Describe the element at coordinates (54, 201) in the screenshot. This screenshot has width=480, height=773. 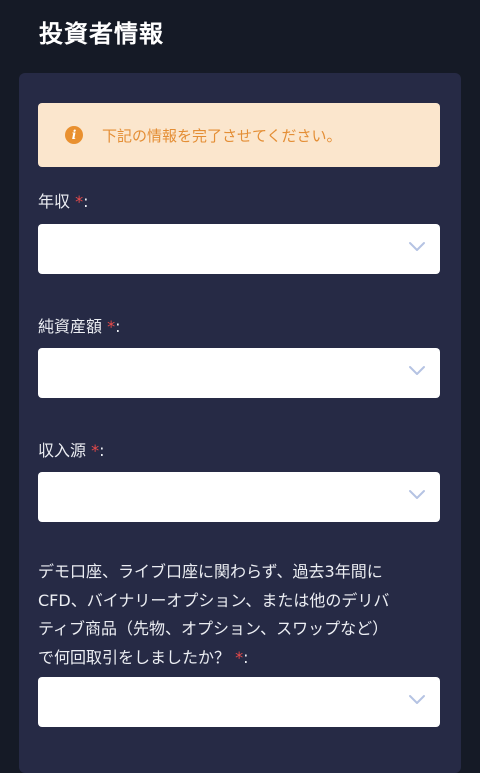
I see `annual-income-label-text: 年収` at that location.